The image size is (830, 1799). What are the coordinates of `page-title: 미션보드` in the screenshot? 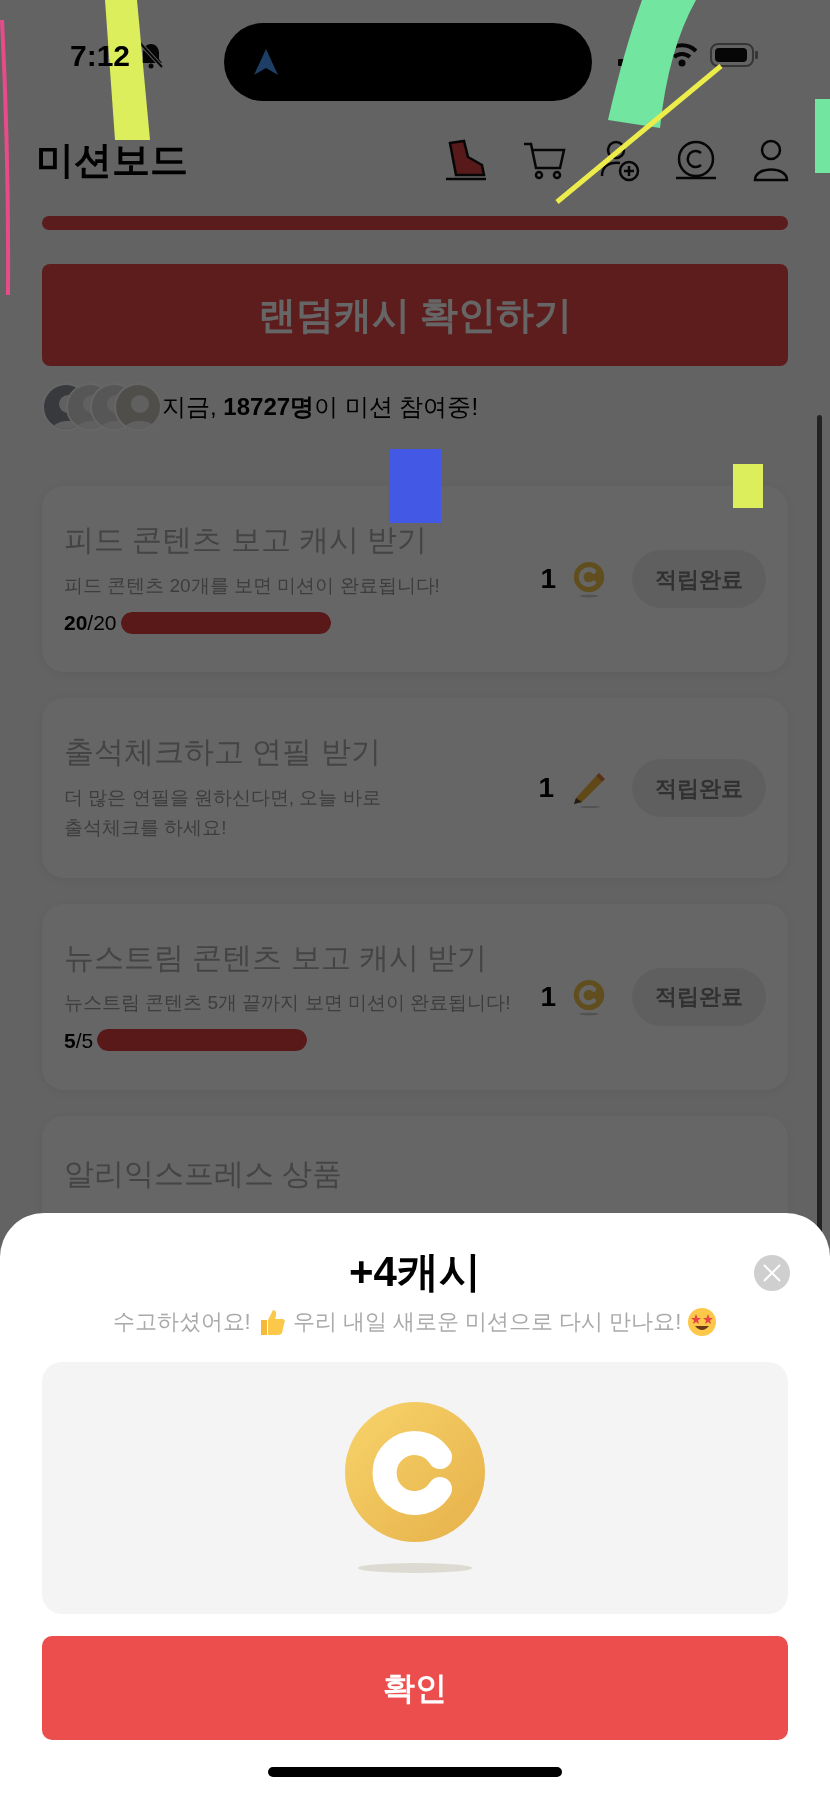 It's located at (112, 160).